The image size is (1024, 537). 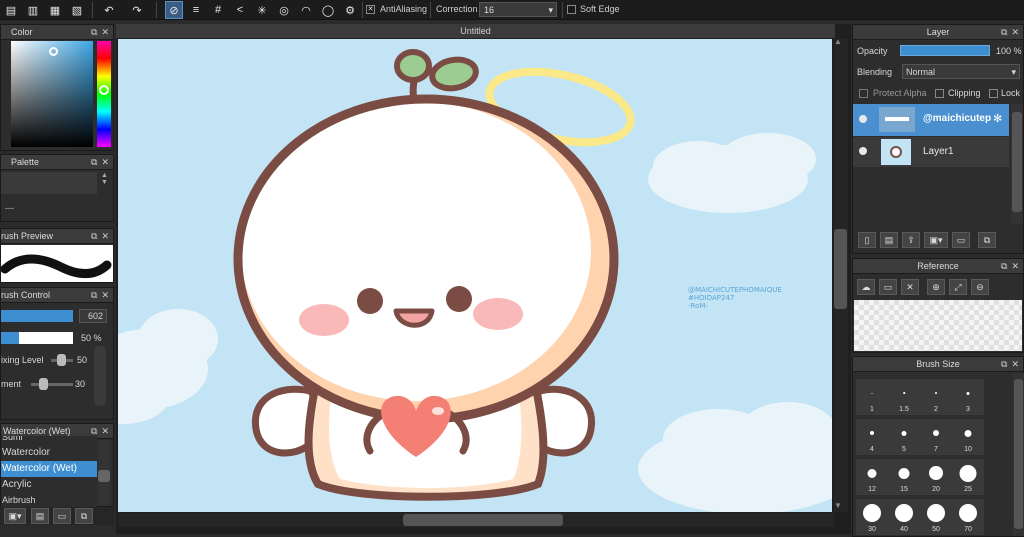 What do you see at coordinates (904, 437) in the screenshot?
I see `brush-size-cell: 5` at bounding box center [904, 437].